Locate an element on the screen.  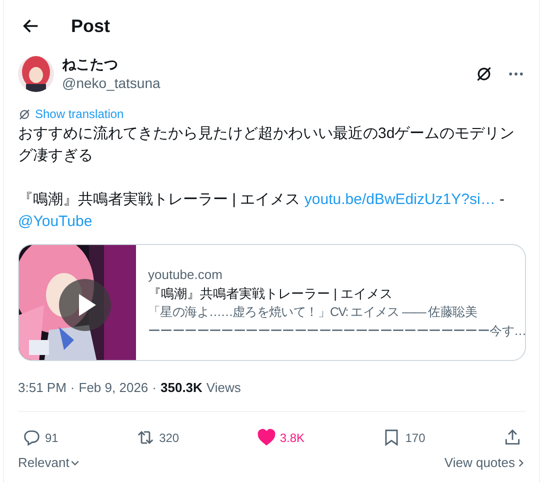
play-button is located at coordinates (85, 305).